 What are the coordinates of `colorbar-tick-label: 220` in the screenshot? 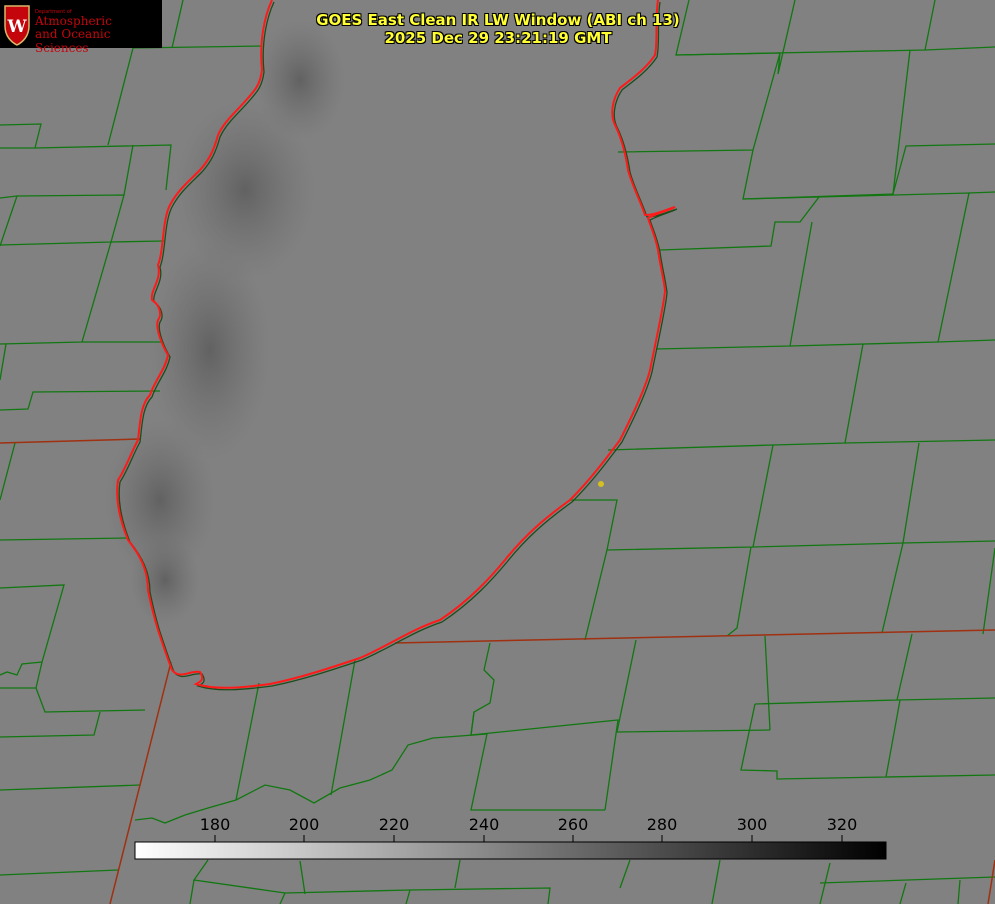 It's located at (394, 824).